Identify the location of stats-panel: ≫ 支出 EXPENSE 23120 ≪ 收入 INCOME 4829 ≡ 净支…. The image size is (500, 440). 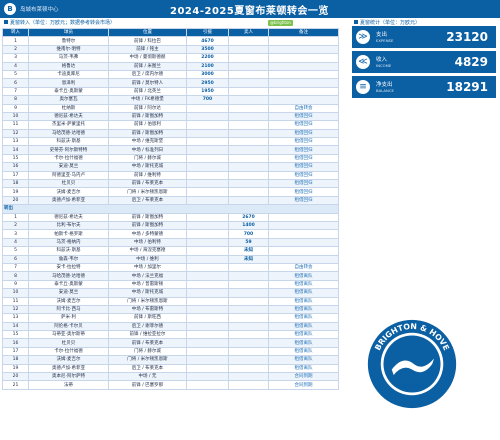
(424, 63).